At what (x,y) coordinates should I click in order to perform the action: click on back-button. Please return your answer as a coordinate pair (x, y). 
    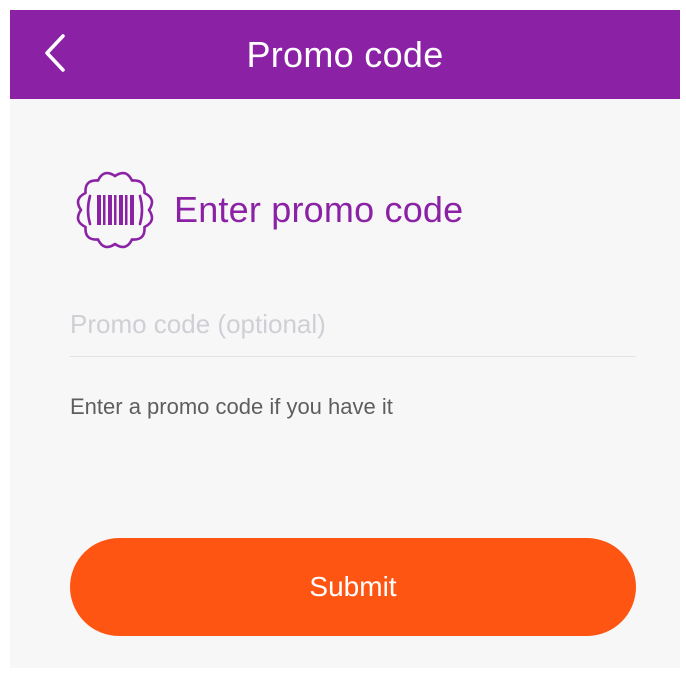
    Looking at the image, I should click on (55, 53).